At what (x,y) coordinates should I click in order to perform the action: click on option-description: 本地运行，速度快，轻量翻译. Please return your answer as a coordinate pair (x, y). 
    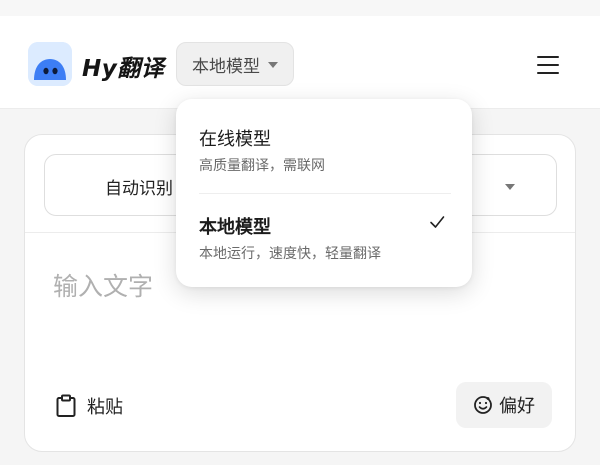
    Looking at the image, I should click on (290, 254).